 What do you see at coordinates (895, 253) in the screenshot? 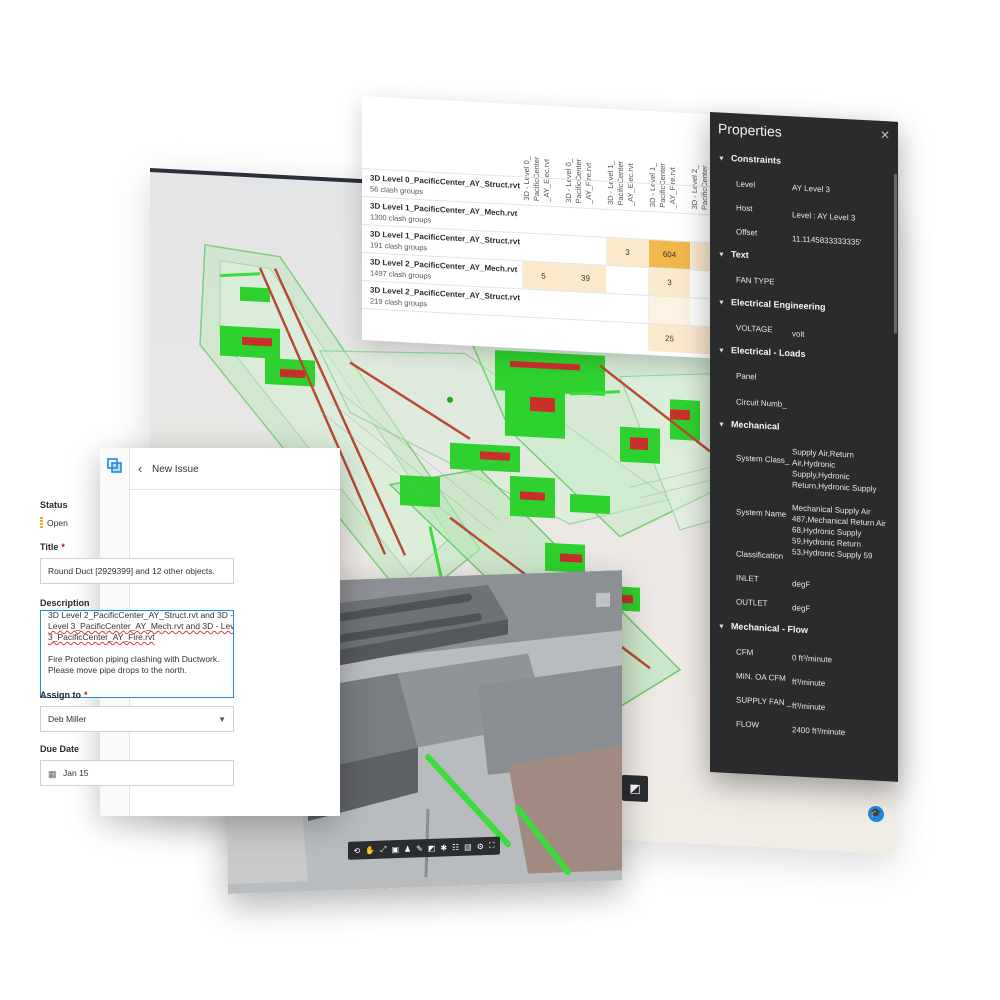
I see `properties-scrollbar` at bounding box center [895, 253].